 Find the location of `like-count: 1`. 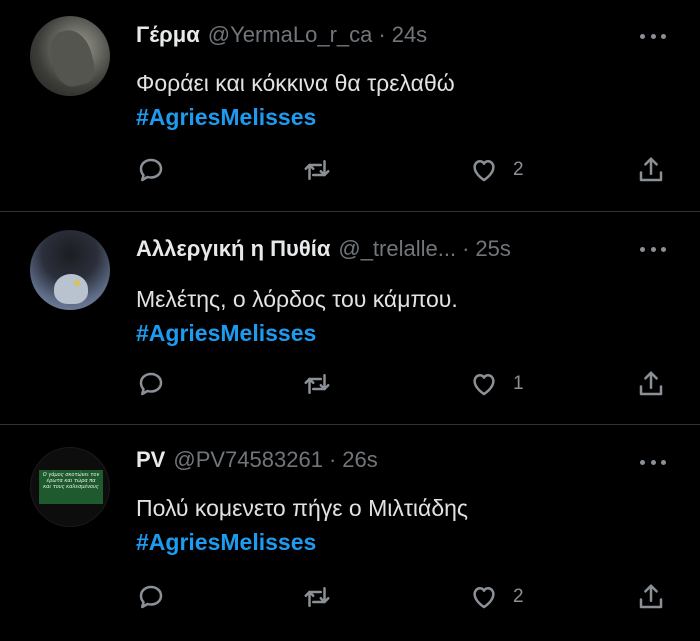

like-count: 1 is located at coordinates (518, 383).